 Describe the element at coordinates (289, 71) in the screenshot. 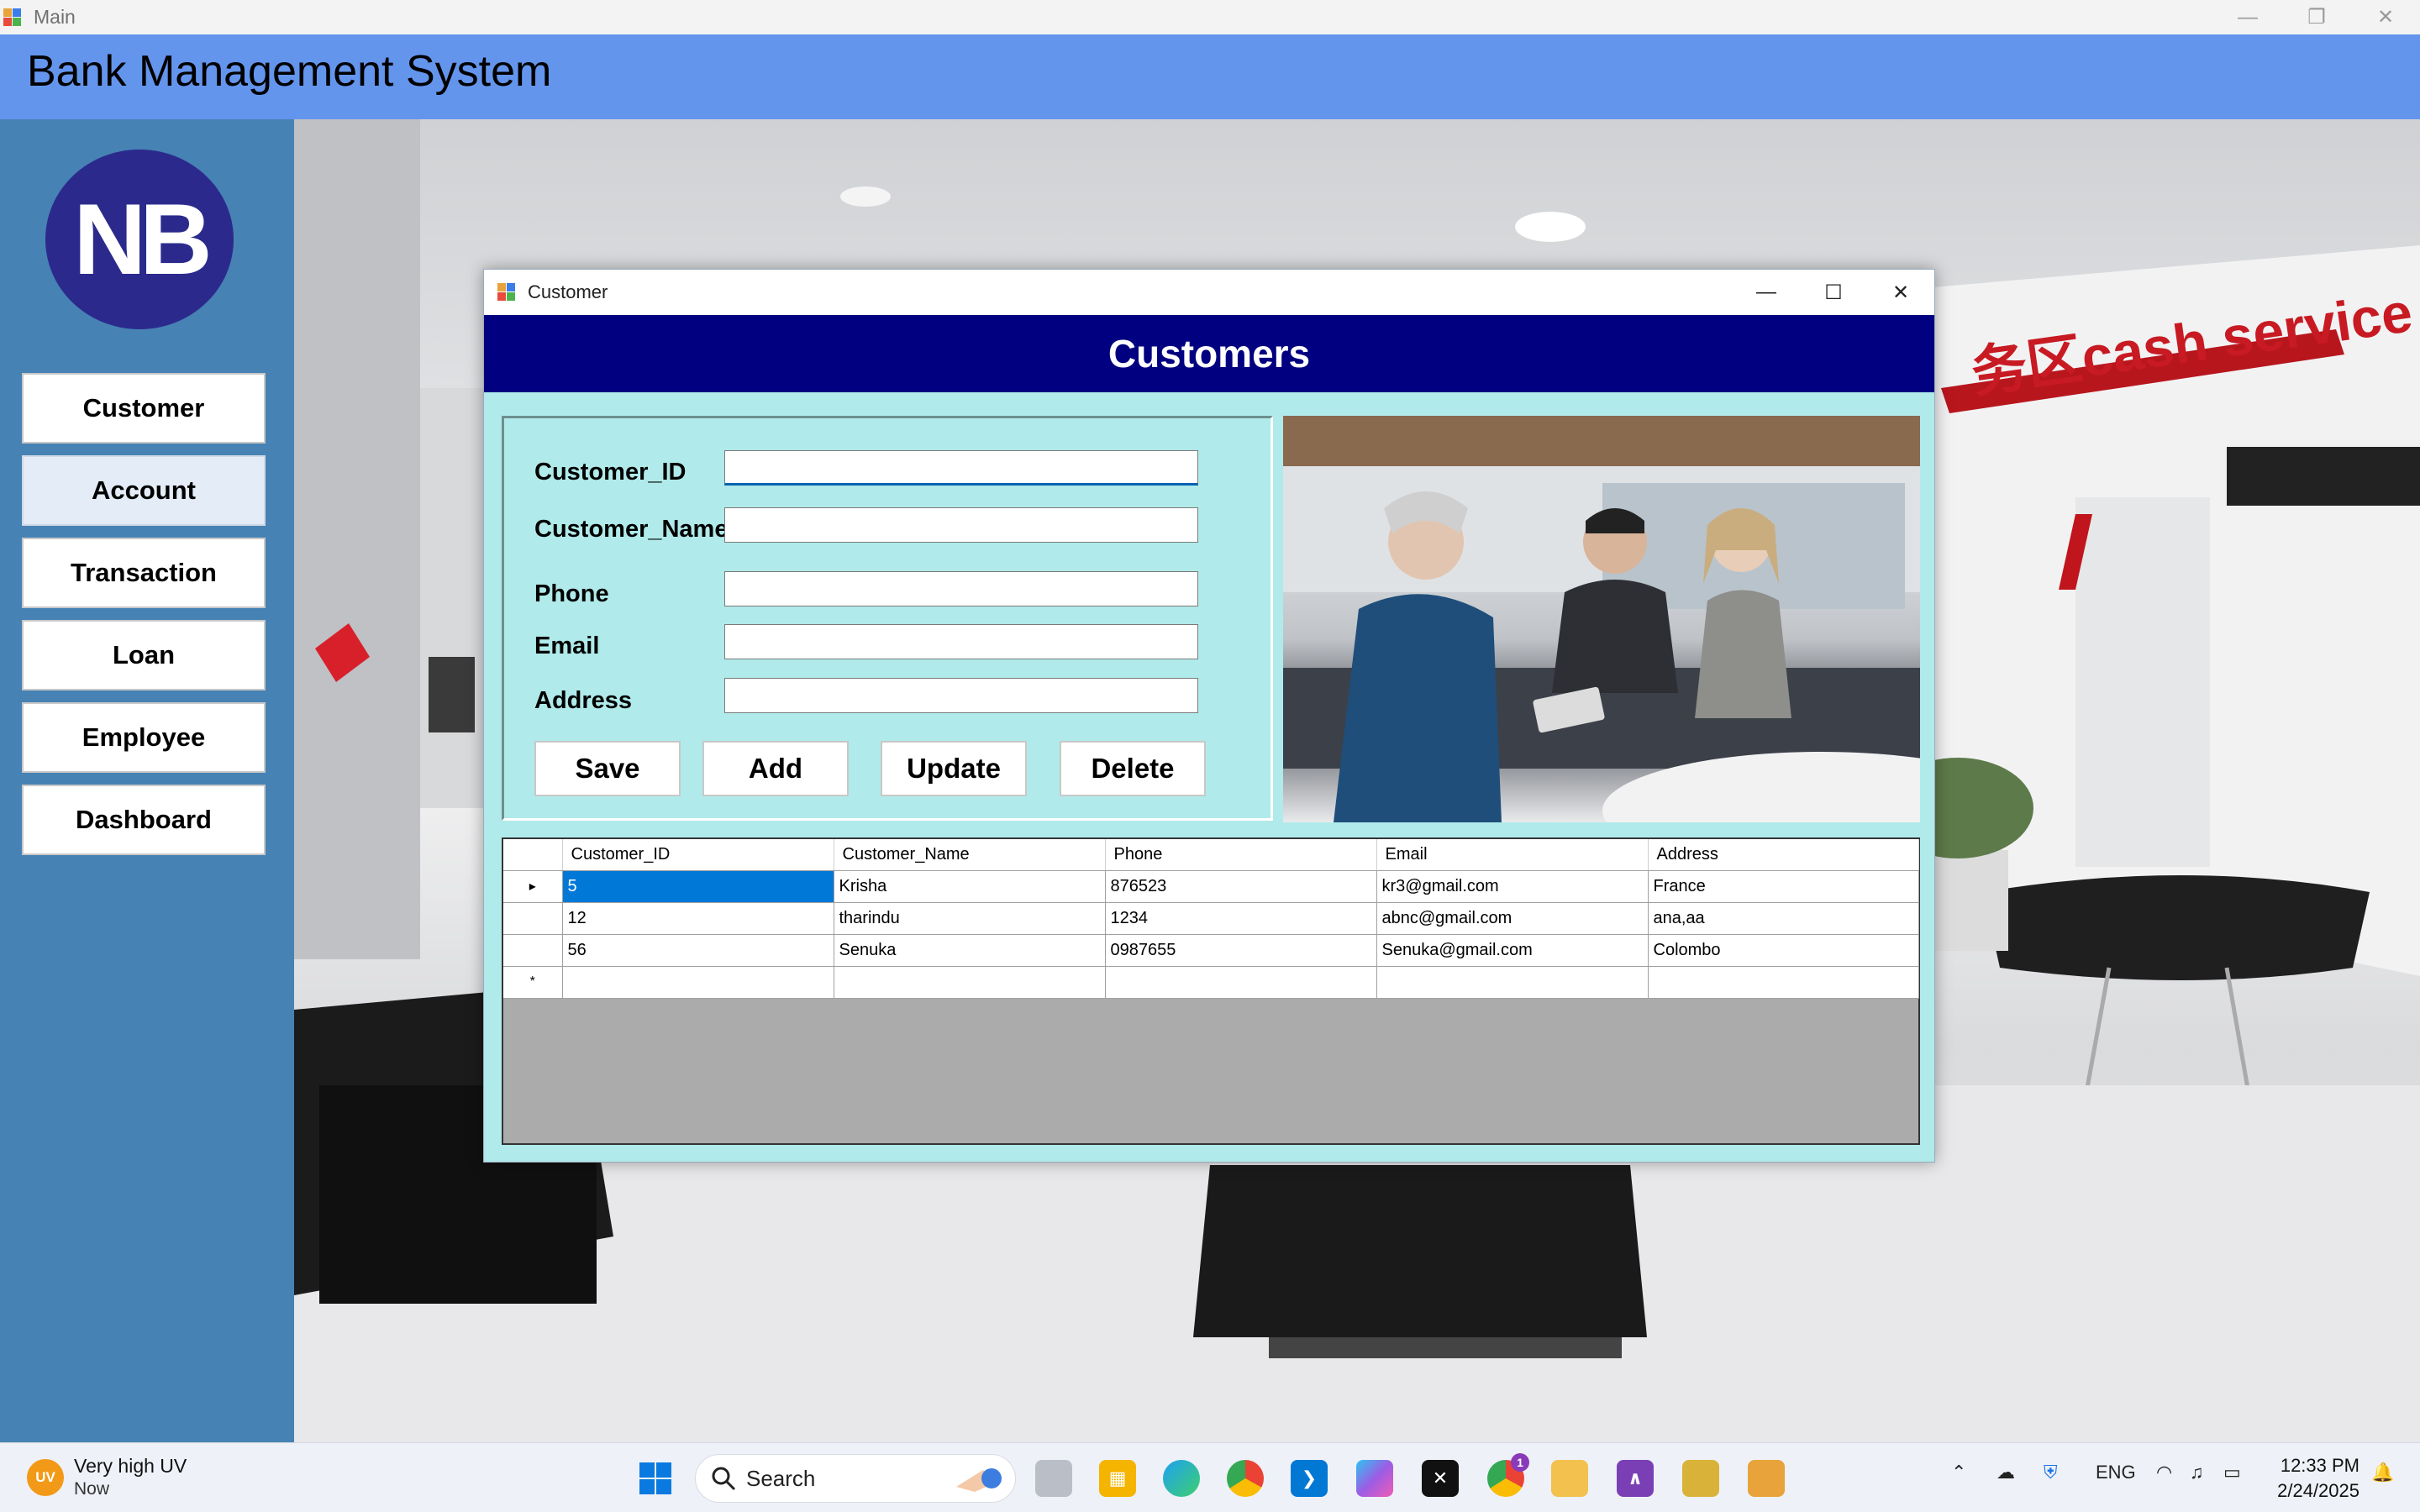

I see `app-title: Bank Management System` at that location.